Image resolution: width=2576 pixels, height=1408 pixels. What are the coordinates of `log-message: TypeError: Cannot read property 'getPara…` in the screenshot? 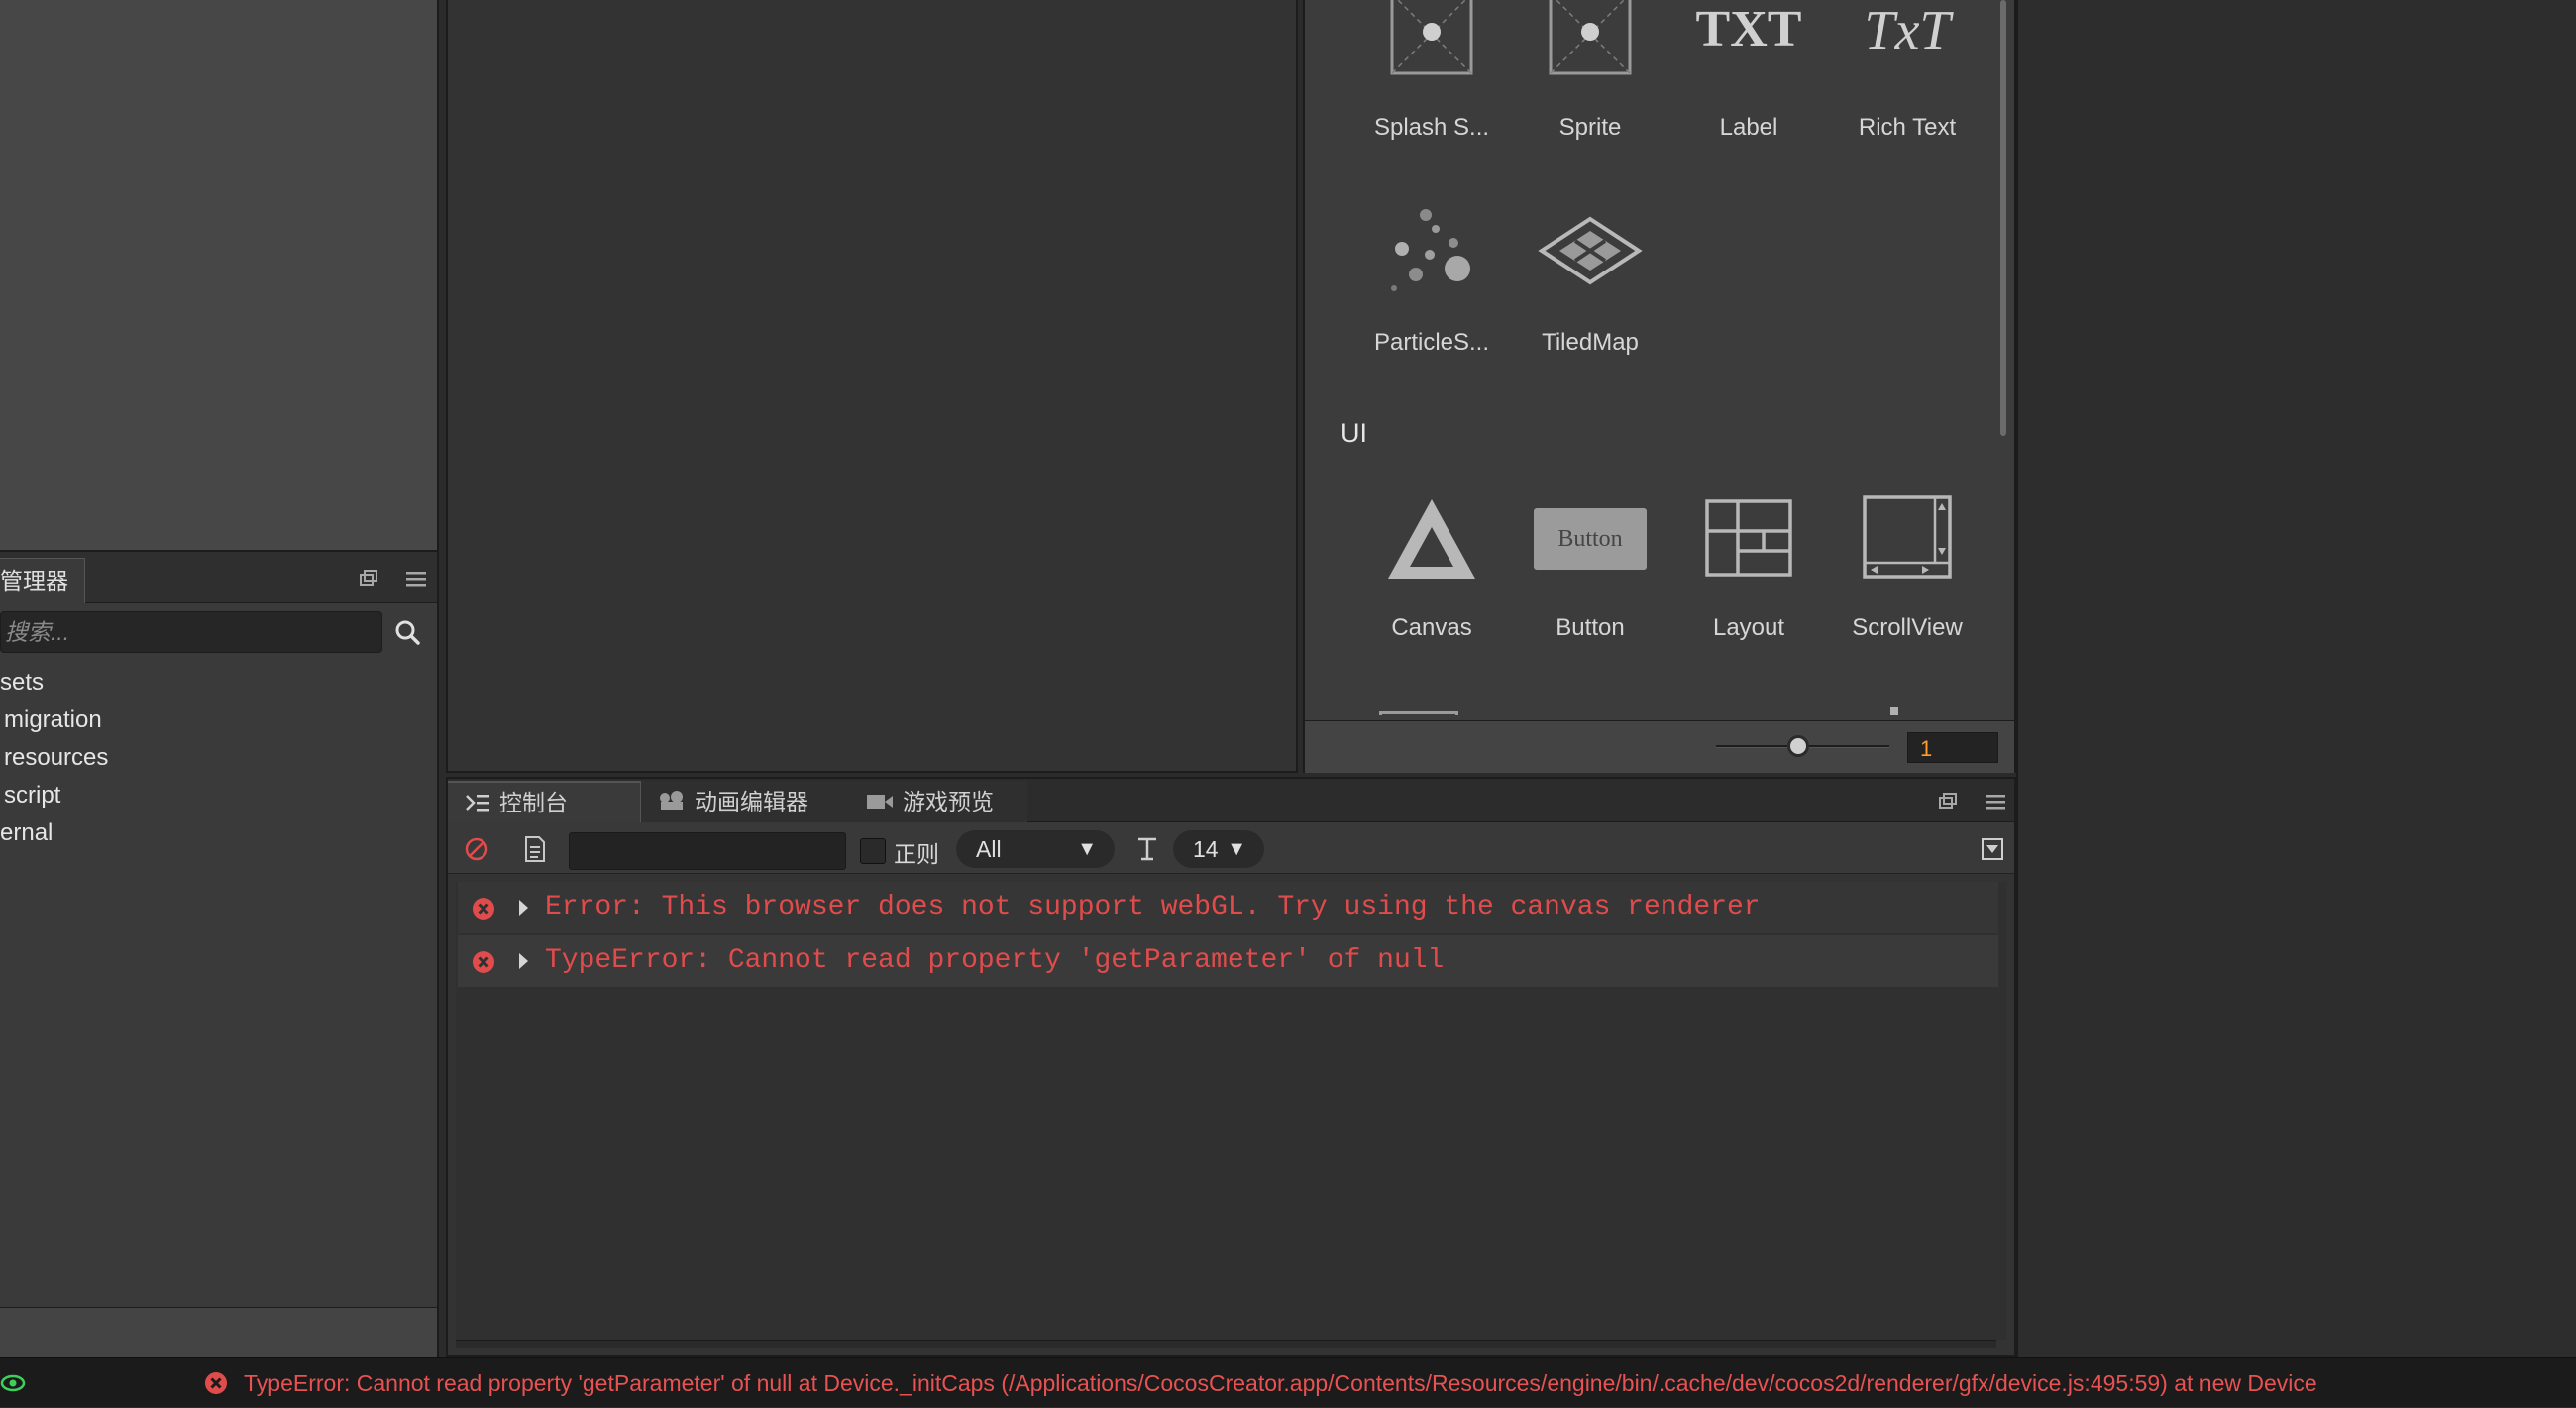 It's located at (995, 960).